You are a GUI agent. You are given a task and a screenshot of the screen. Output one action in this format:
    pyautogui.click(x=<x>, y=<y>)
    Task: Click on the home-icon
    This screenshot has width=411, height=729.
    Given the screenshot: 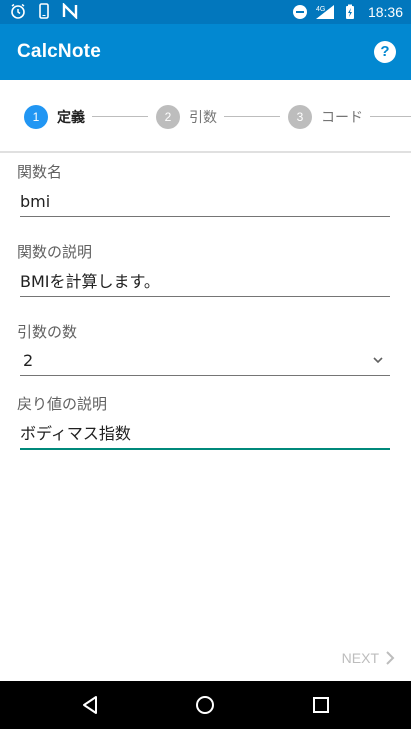 What is the action you would take?
    pyautogui.click(x=205, y=705)
    